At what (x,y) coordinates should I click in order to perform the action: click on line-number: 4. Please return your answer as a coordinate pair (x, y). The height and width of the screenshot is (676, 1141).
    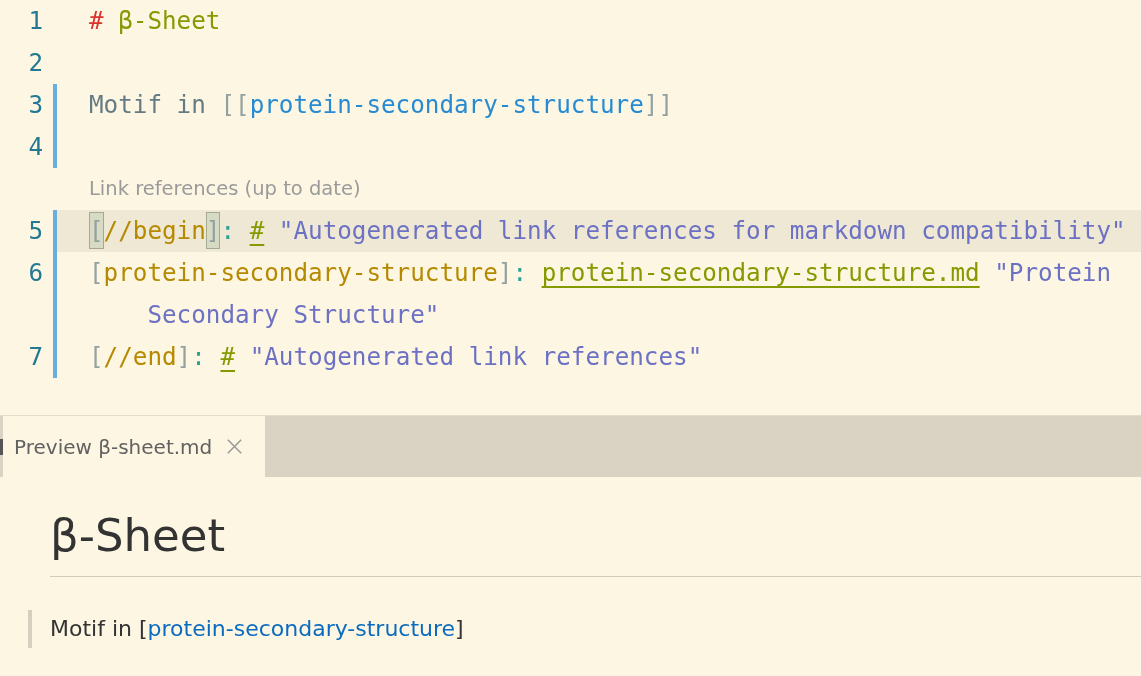
    Looking at the image, I should click on (35, 147).